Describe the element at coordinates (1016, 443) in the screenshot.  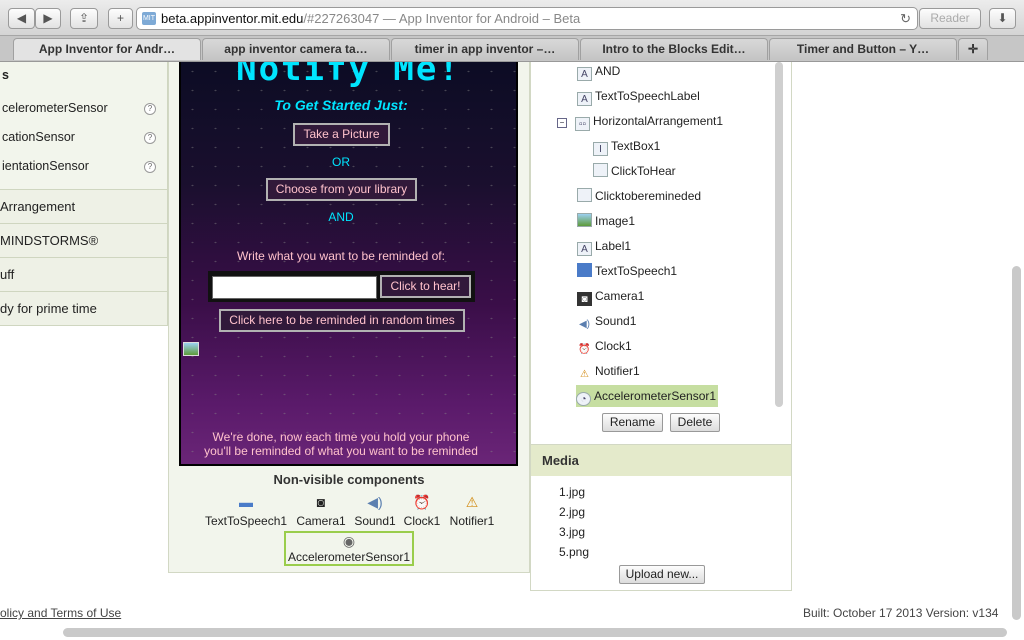
I see `vertical-scrollbar` at that location.